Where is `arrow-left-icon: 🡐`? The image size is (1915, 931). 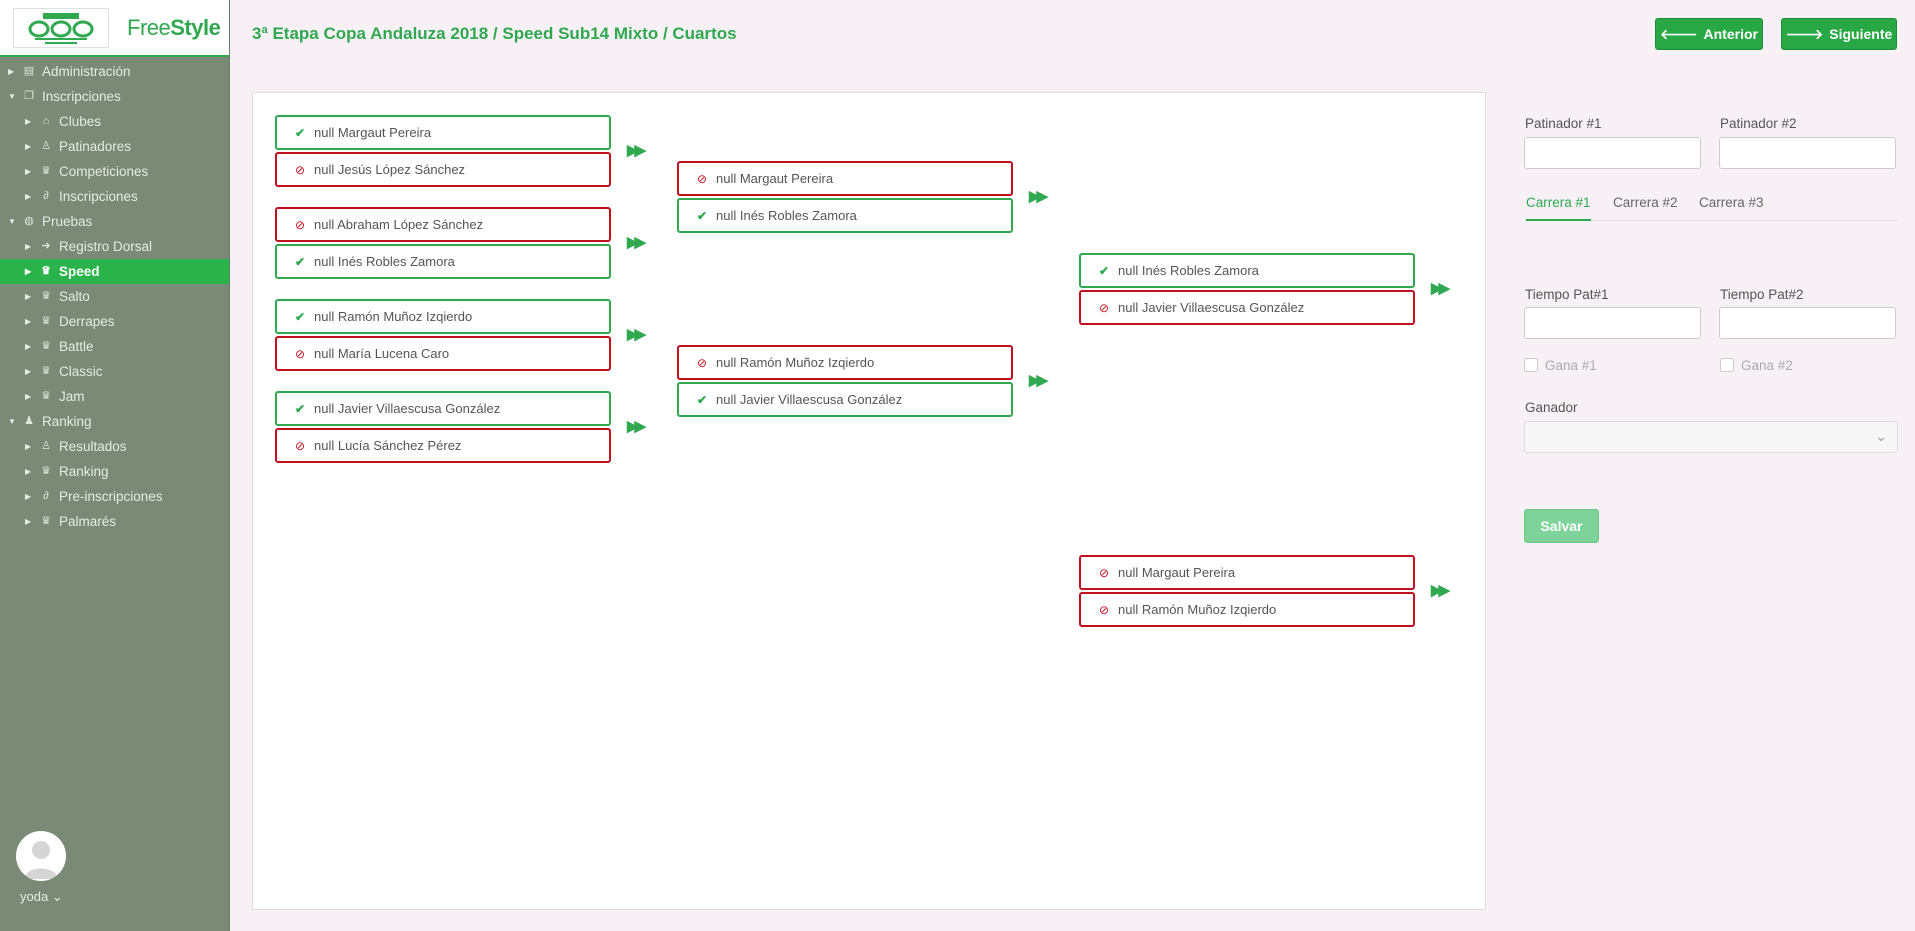
arrow-left-icon: 🡐 is located at coordinates (1679, 33).